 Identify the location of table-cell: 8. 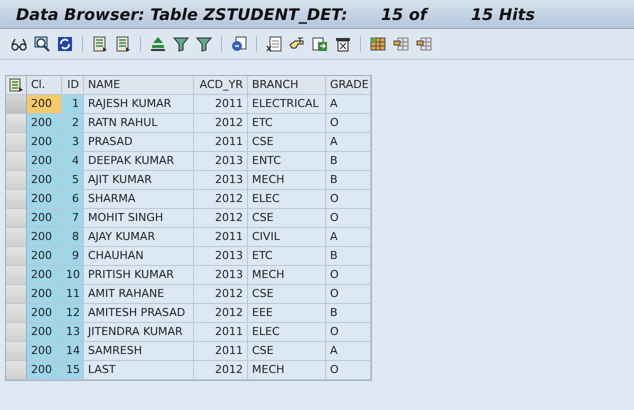
(73, 237).